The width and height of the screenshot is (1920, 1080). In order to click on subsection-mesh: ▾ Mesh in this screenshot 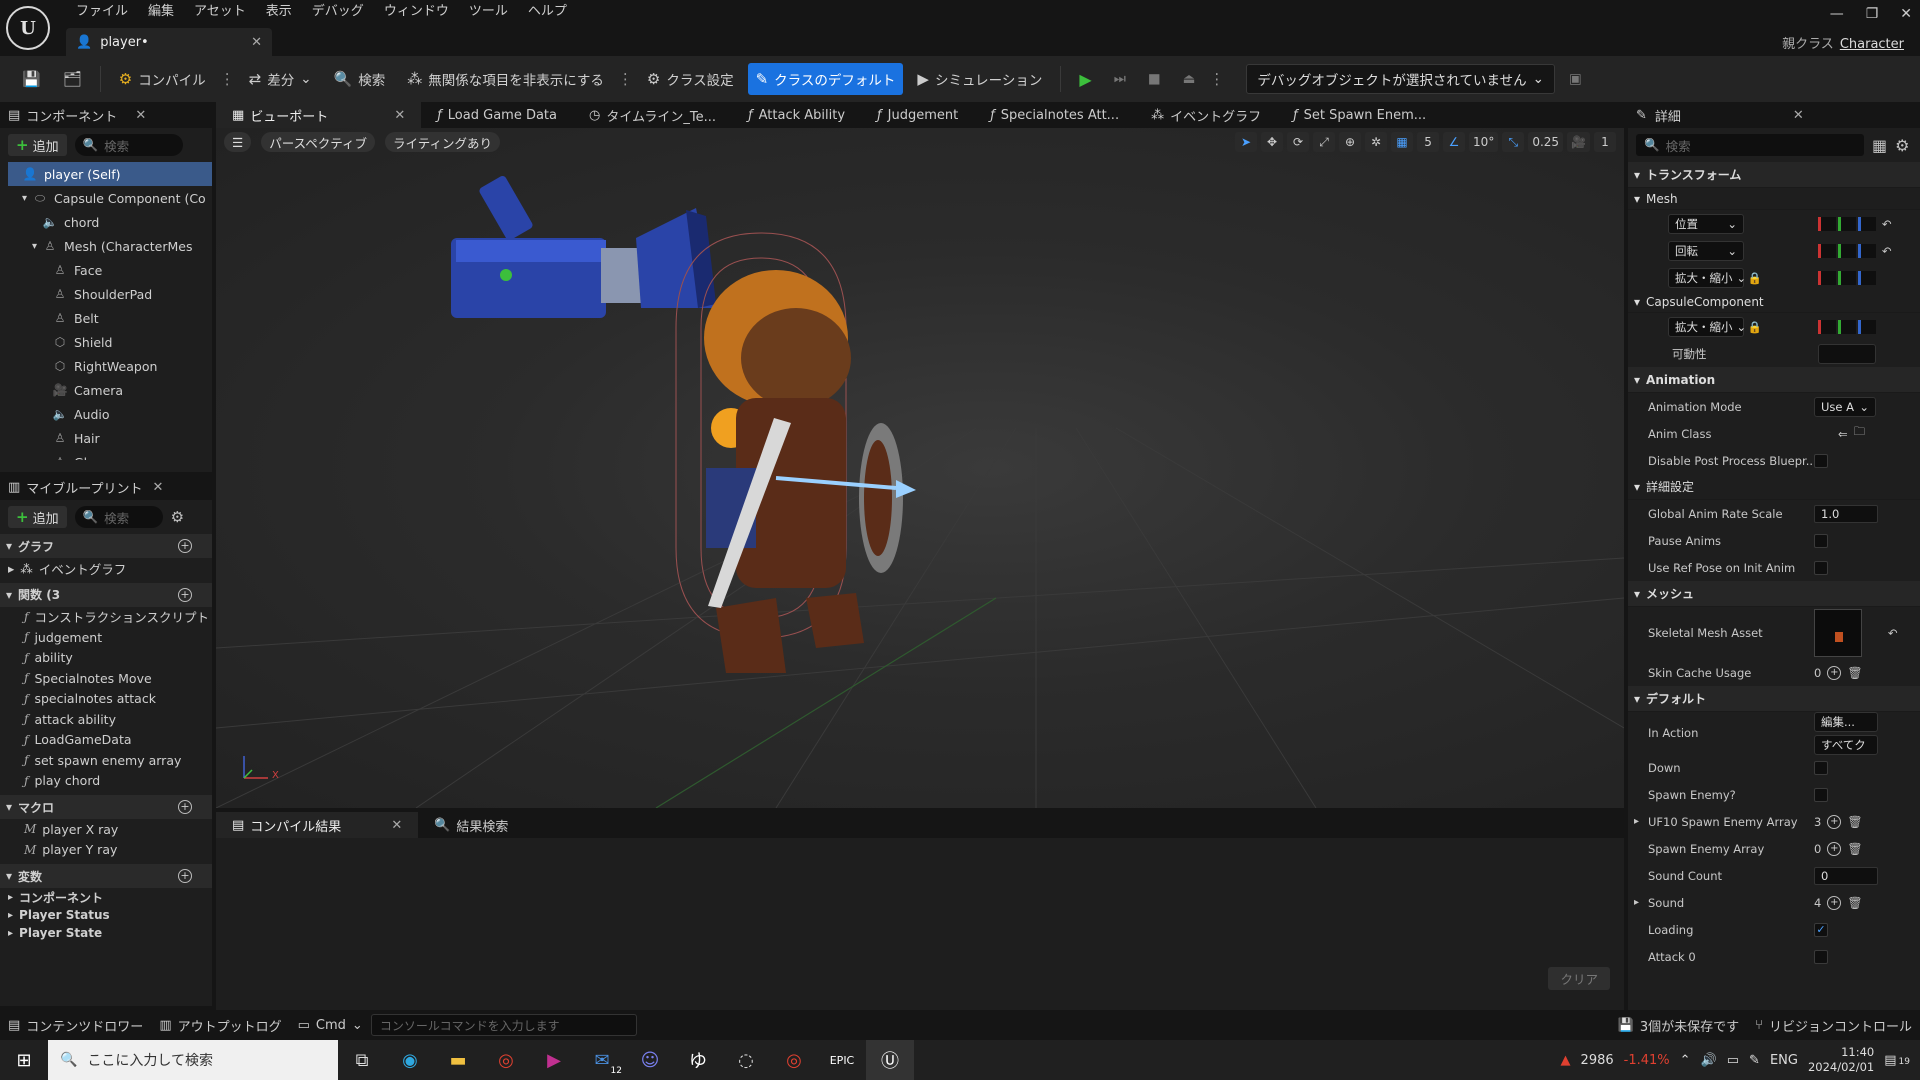, I will do `click(1774, 199)`.